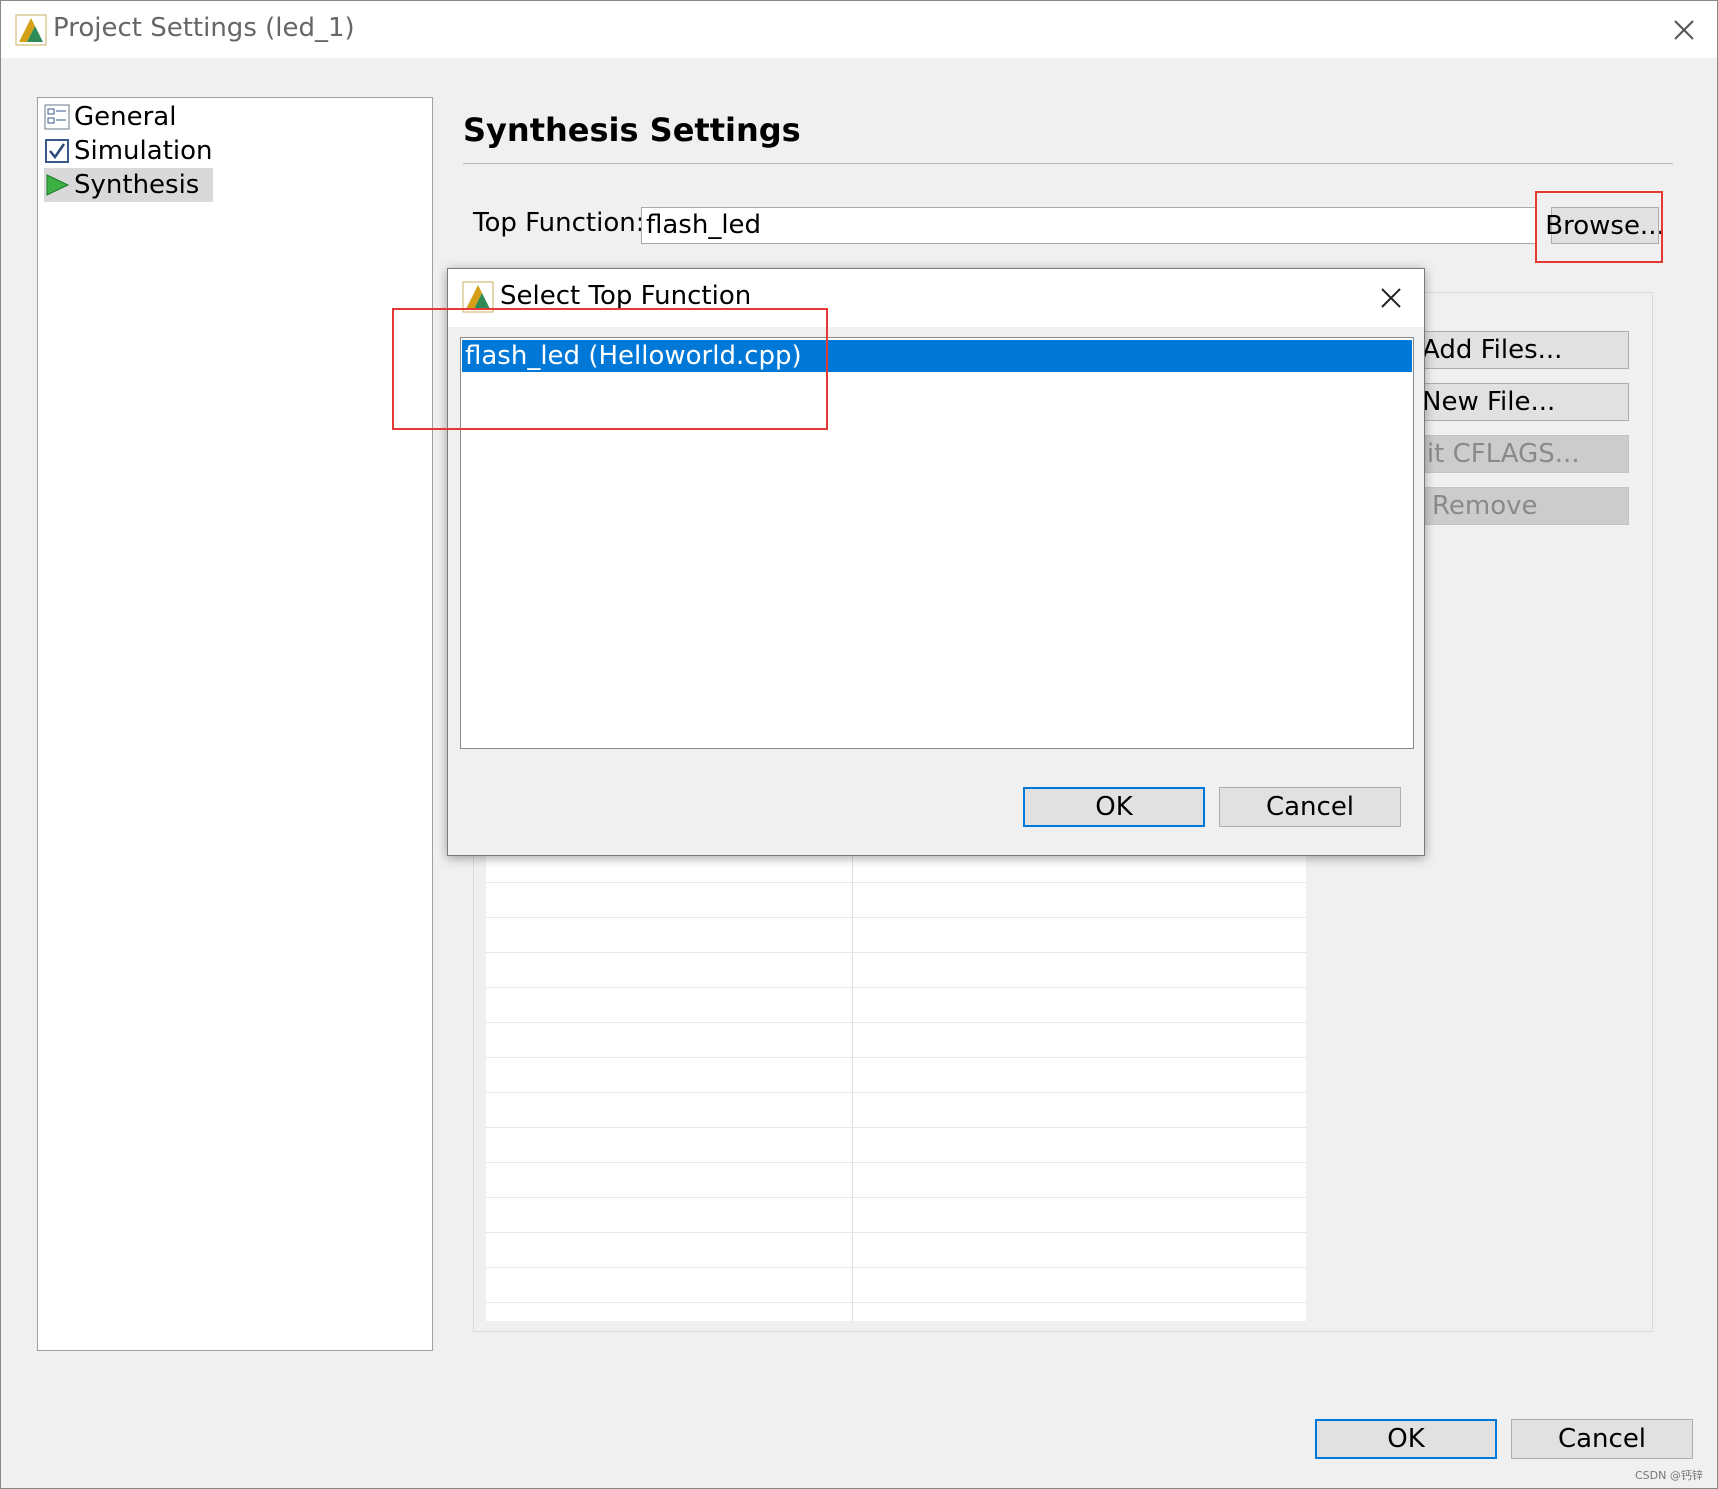 The image size is (1718, 1489). Describe the element at coordinates (1089, 225) in the screenshot. I see `top-function-field: flash_led` at that location.